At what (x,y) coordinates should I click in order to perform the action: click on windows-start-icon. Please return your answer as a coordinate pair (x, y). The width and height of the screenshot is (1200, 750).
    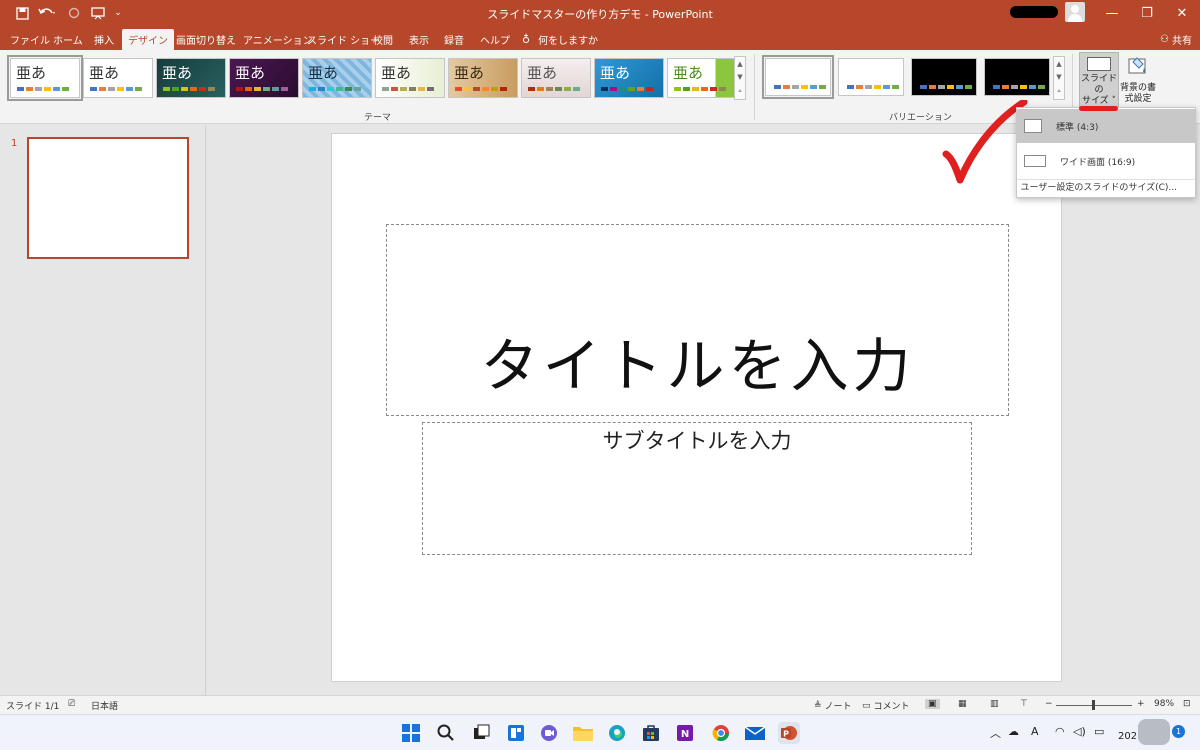
    Looking at the image, I should click on (411, 733).